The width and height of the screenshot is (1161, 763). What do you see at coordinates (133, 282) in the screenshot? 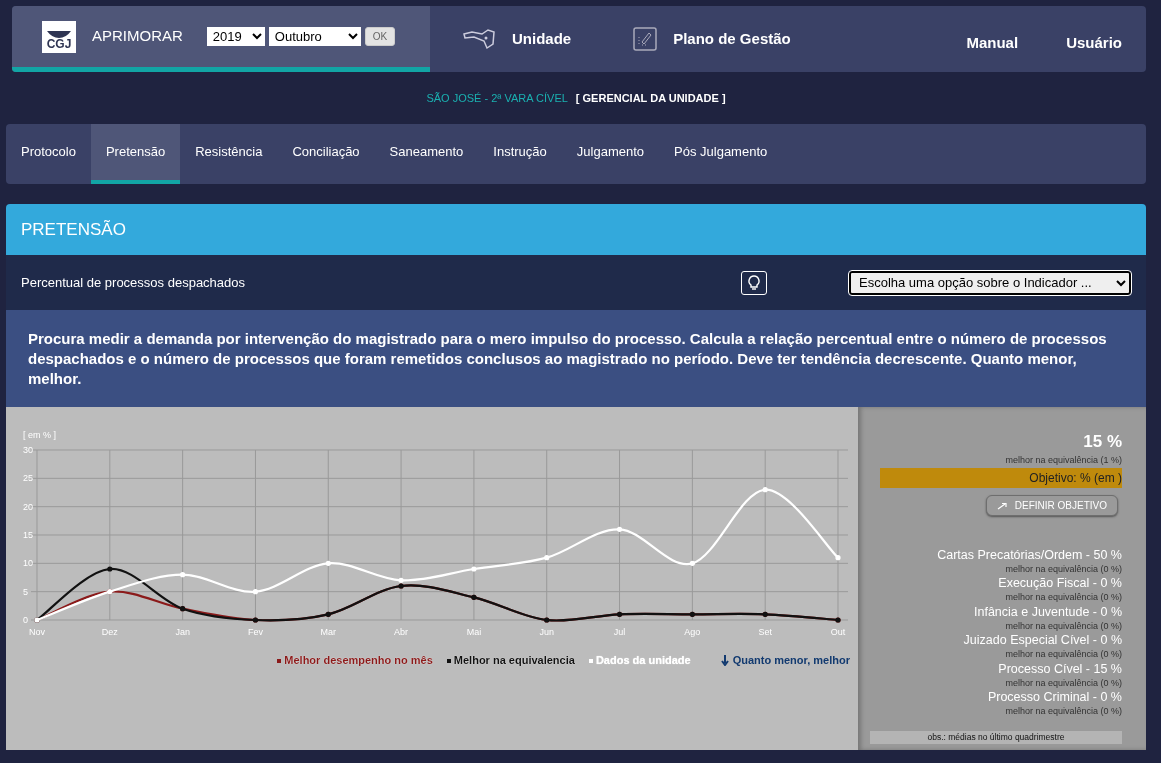
I see `indicator-name: Percentual de processos despachados` at bounding box center [133, 282].